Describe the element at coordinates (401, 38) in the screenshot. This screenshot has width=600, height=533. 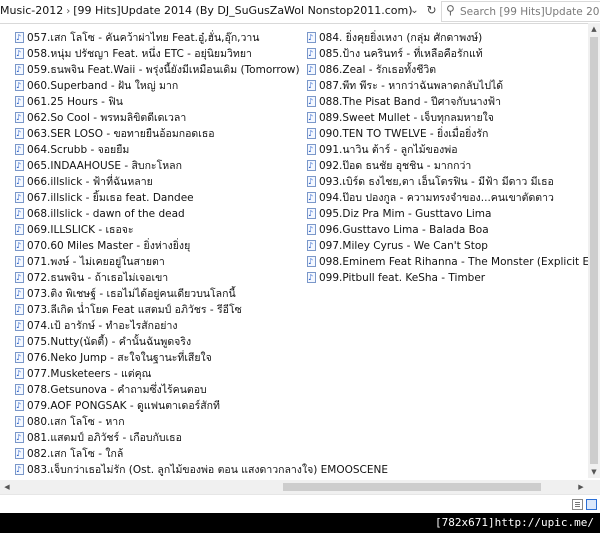
I see `file-name: 084. ยิ่งคุยยิ่งเหงา (กลุ่ม ศักดาพงษ์)` at that location.